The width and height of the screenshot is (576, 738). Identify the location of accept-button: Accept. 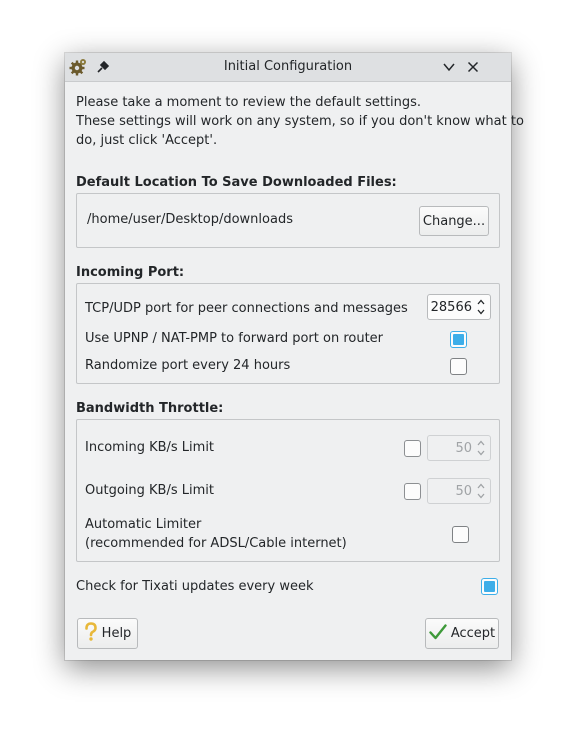
(462, 633).